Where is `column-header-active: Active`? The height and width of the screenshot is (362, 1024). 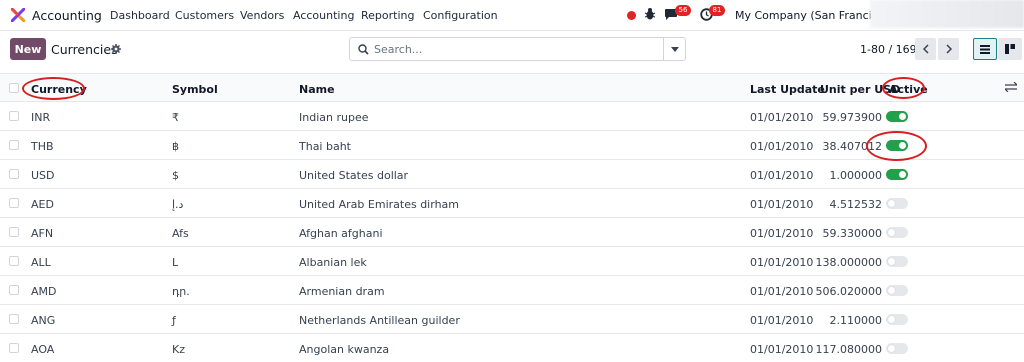 column-header-active: Active is located at coordinates (908, 89).